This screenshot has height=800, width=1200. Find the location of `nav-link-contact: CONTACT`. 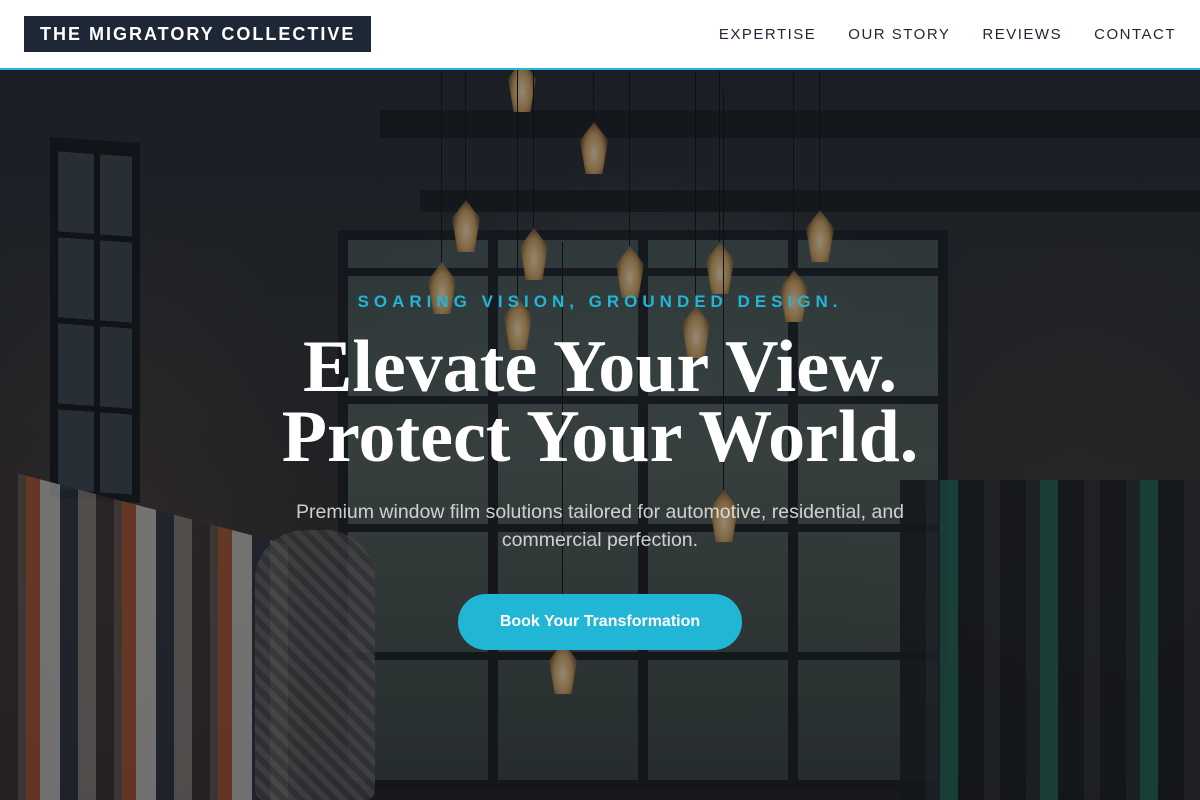

nav-link-contact: CONTACT is located at coordinates (1135, 34).